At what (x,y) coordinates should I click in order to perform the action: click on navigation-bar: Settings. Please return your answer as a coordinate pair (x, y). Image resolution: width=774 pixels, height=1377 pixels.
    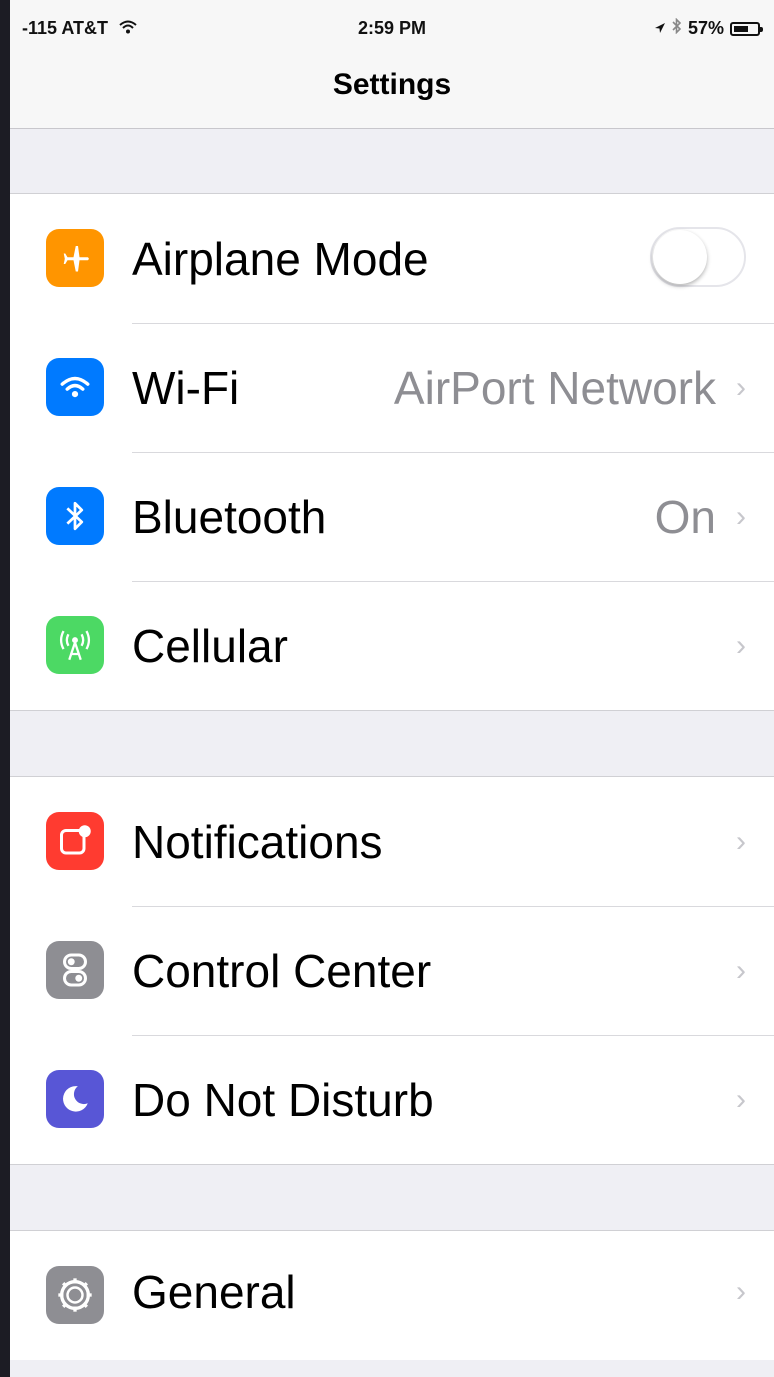
    Looking at the image, I should click on (392, 93).